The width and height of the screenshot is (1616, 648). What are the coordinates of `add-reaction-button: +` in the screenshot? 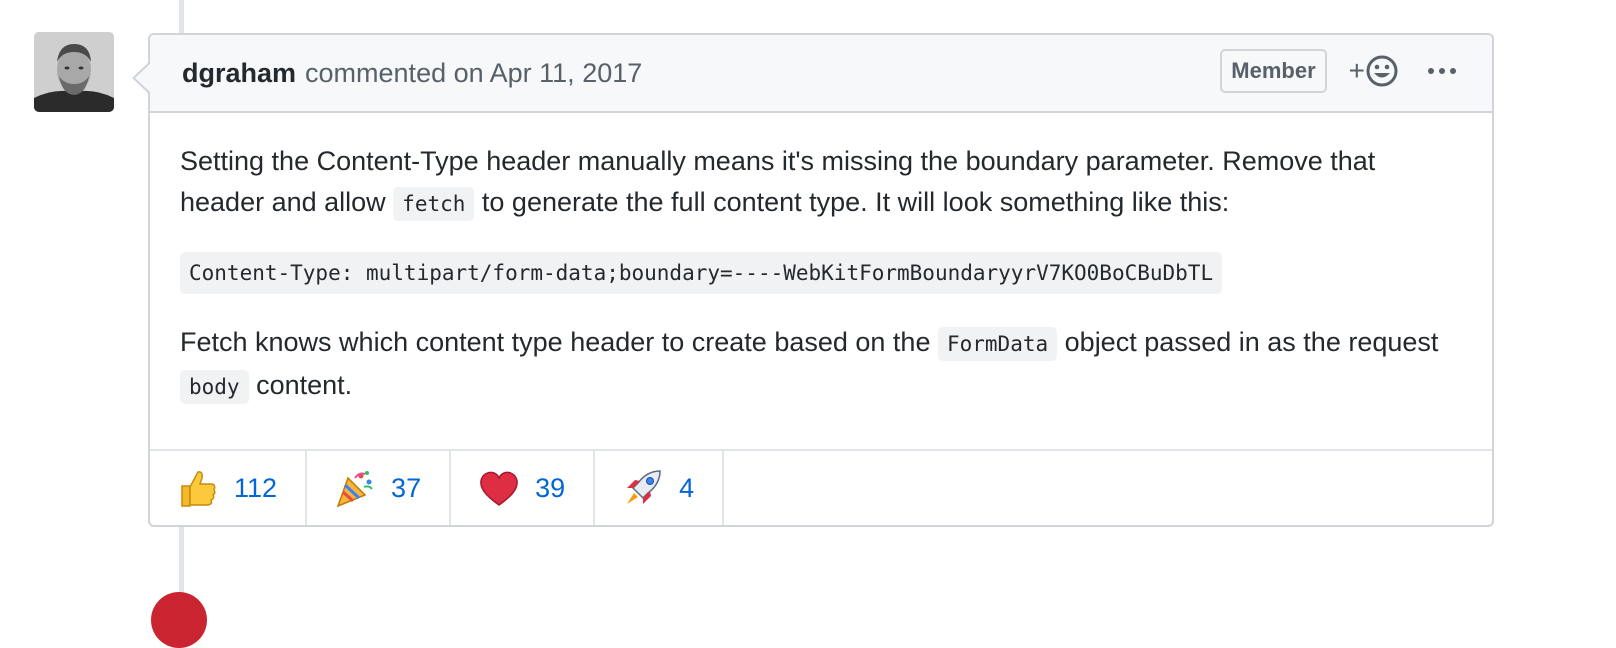 It's located at (1373, 71).